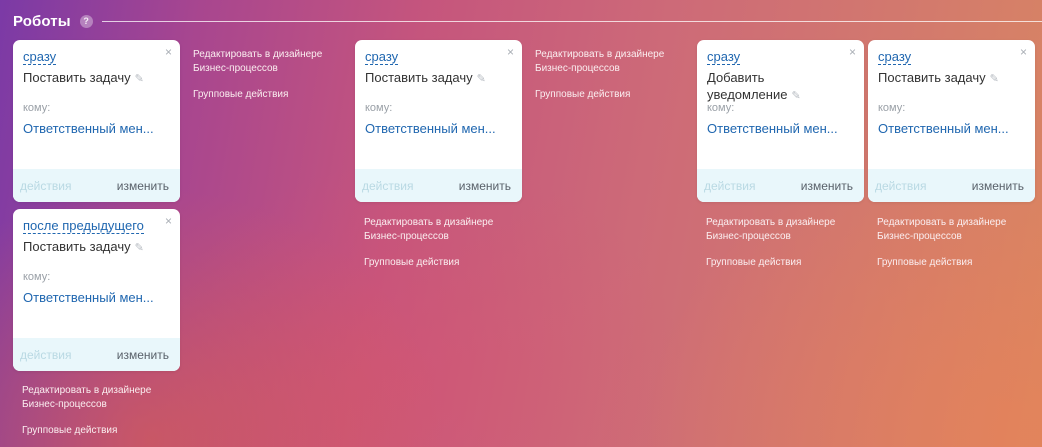  Describe the element at coordinates (747, 86) in the screenshot. I see `robot-title-text: Добавить уведомление` at that location.